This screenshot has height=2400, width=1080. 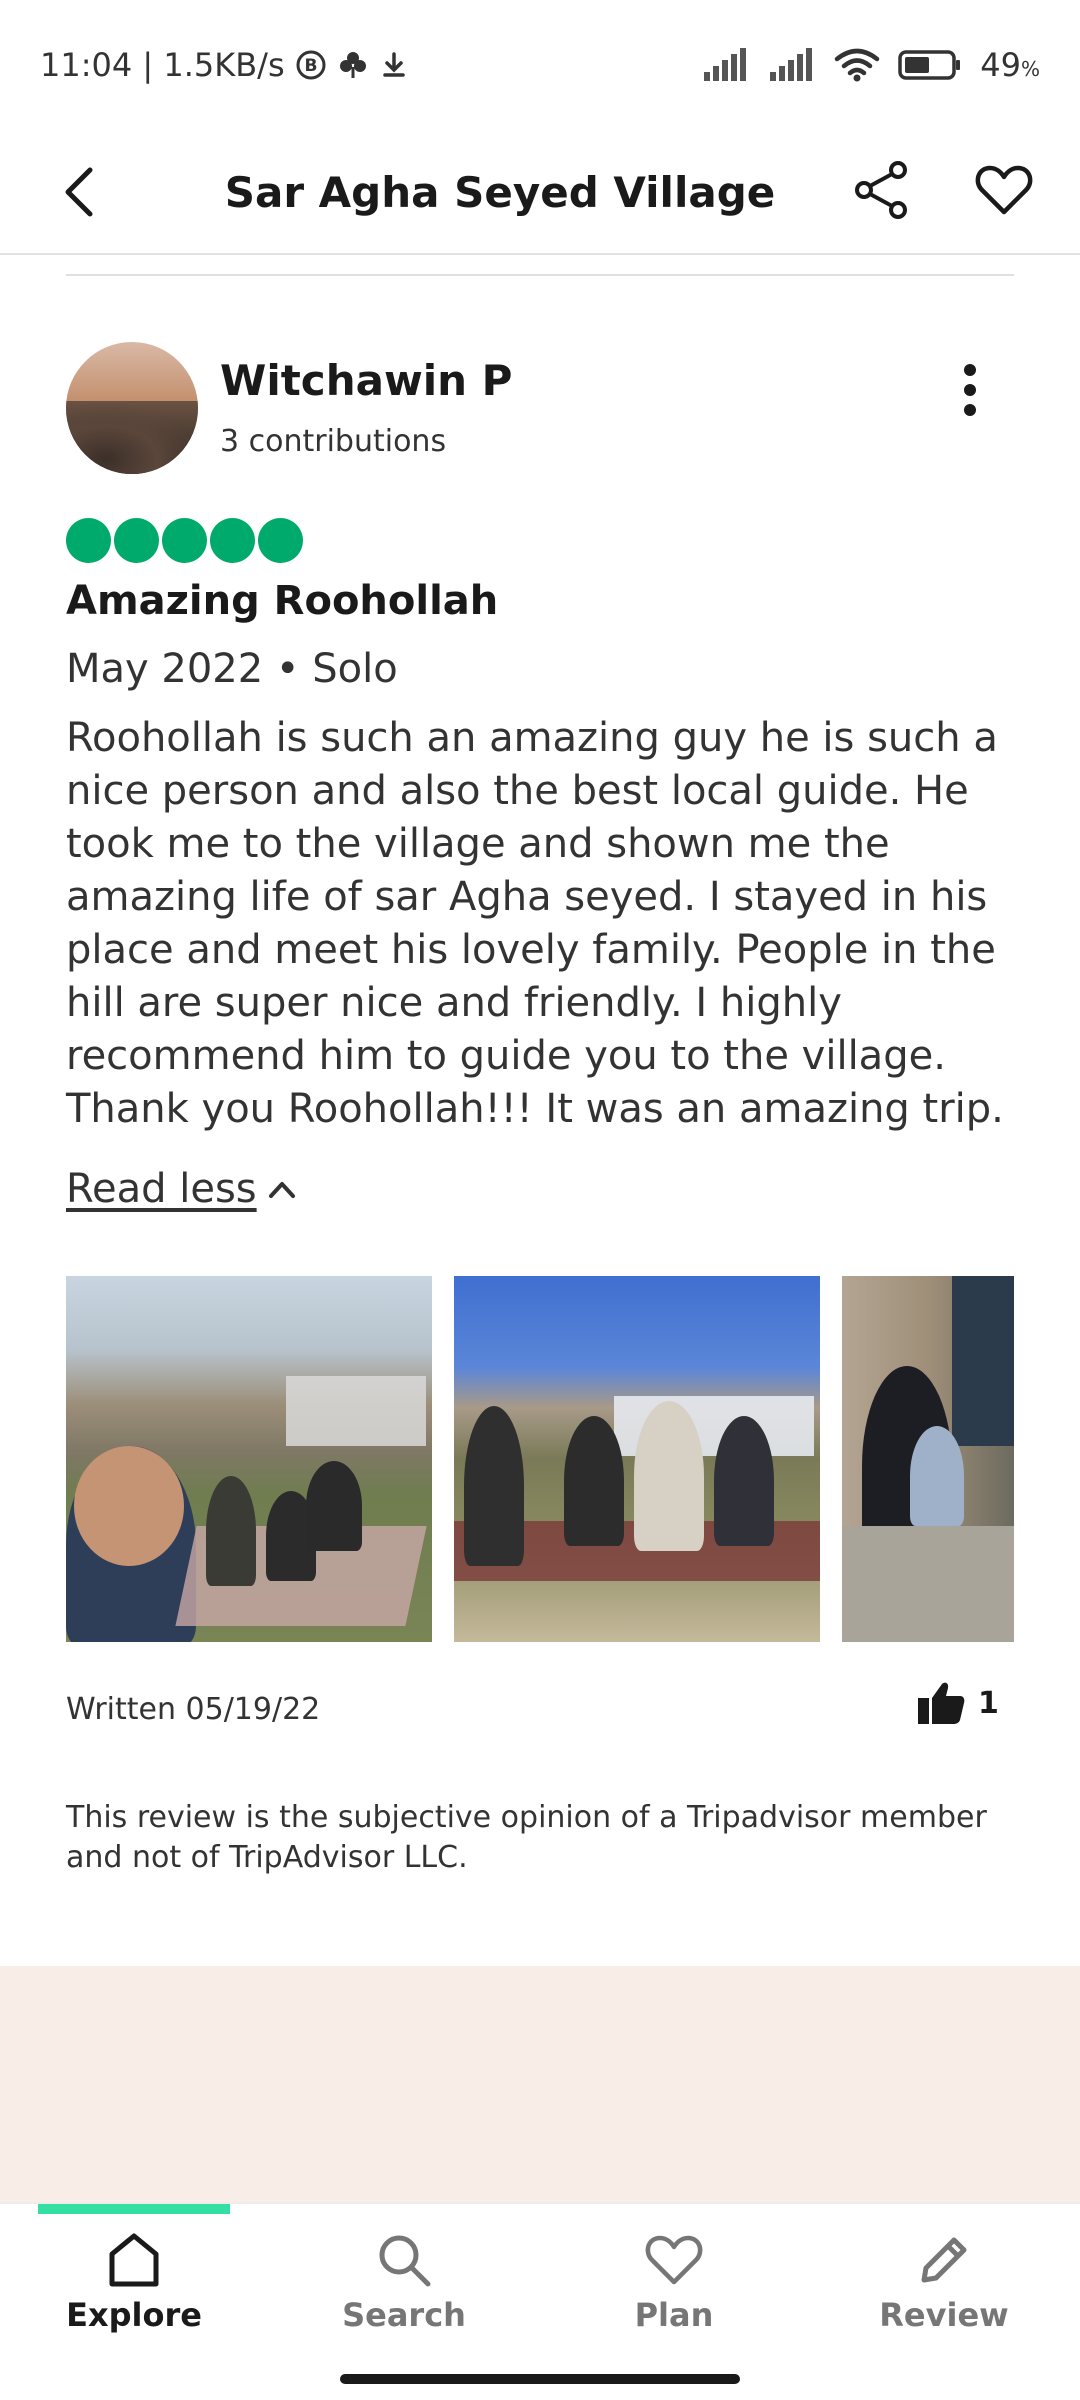 I want to click on read-less-label: Read less, so click(x=161, y=1189).